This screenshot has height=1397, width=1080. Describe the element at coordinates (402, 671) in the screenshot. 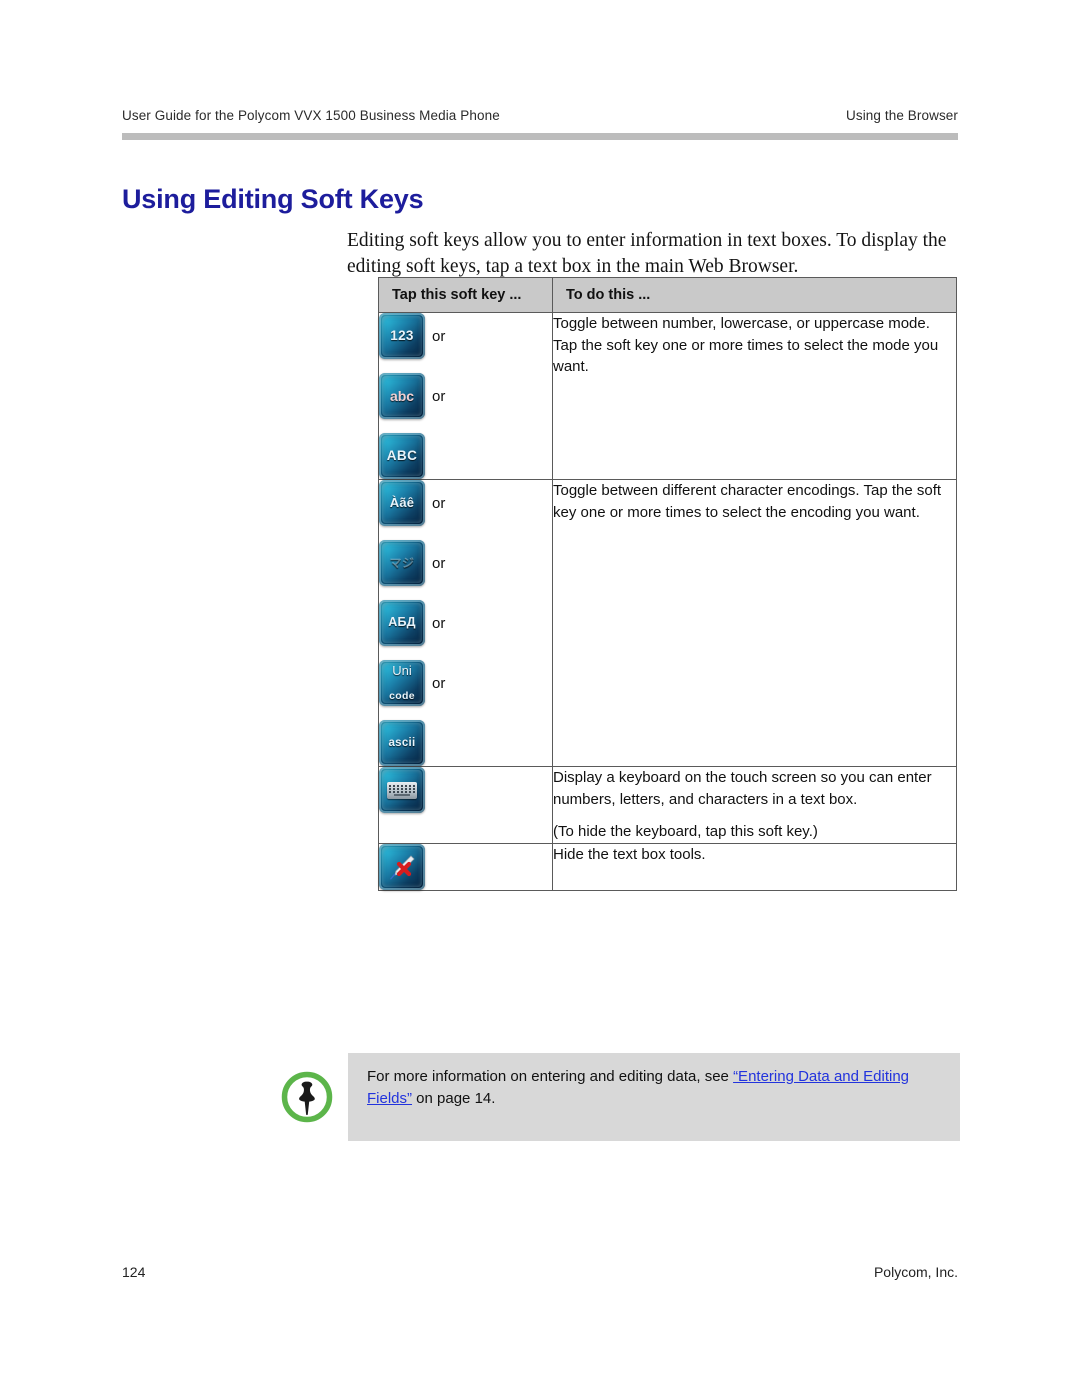

I see `softkey-label-top: Uni` at that location.